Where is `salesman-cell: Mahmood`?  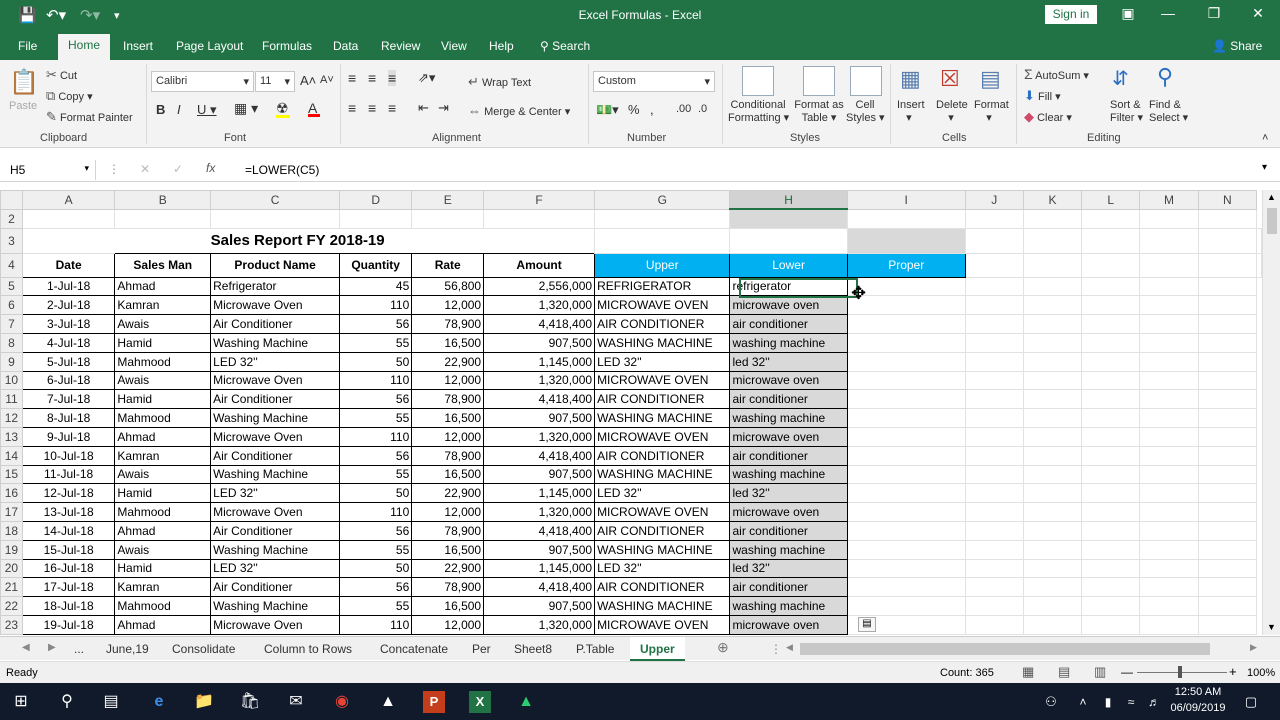
salesman-cell: Mahmood is located at coordinates (163, 418).